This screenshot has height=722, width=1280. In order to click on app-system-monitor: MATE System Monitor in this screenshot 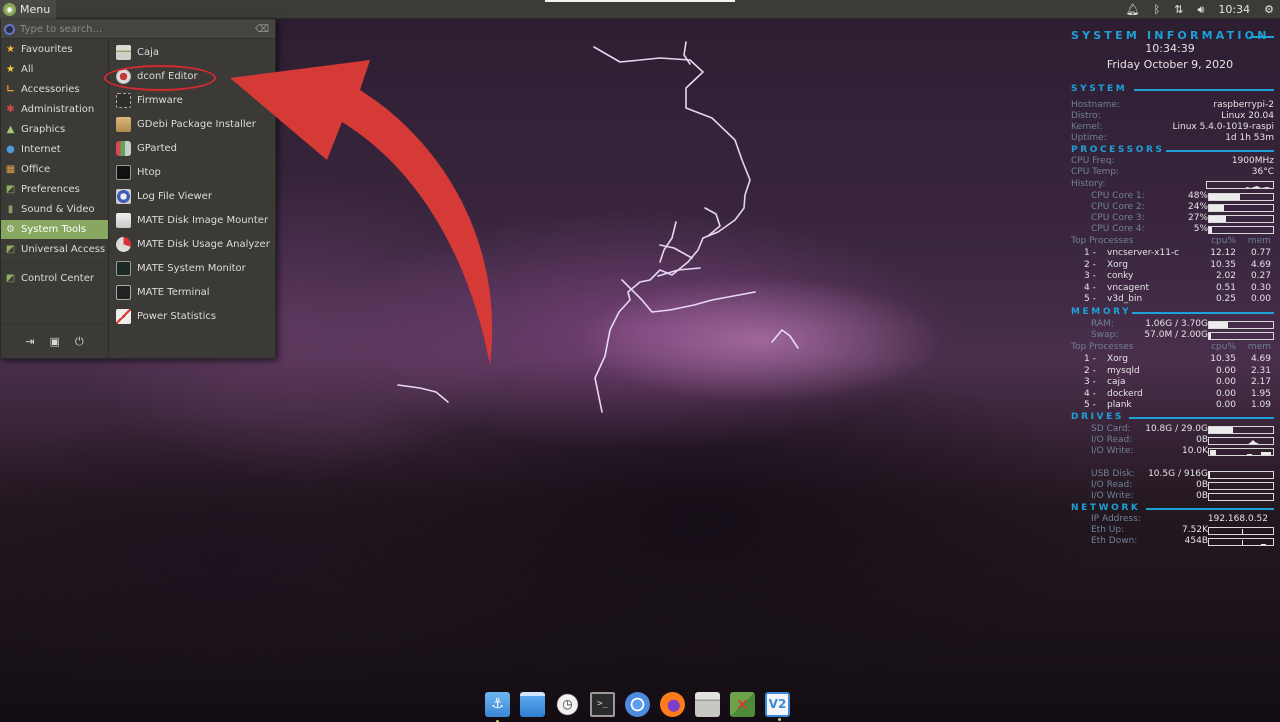, I will do `click(193, 268)`.